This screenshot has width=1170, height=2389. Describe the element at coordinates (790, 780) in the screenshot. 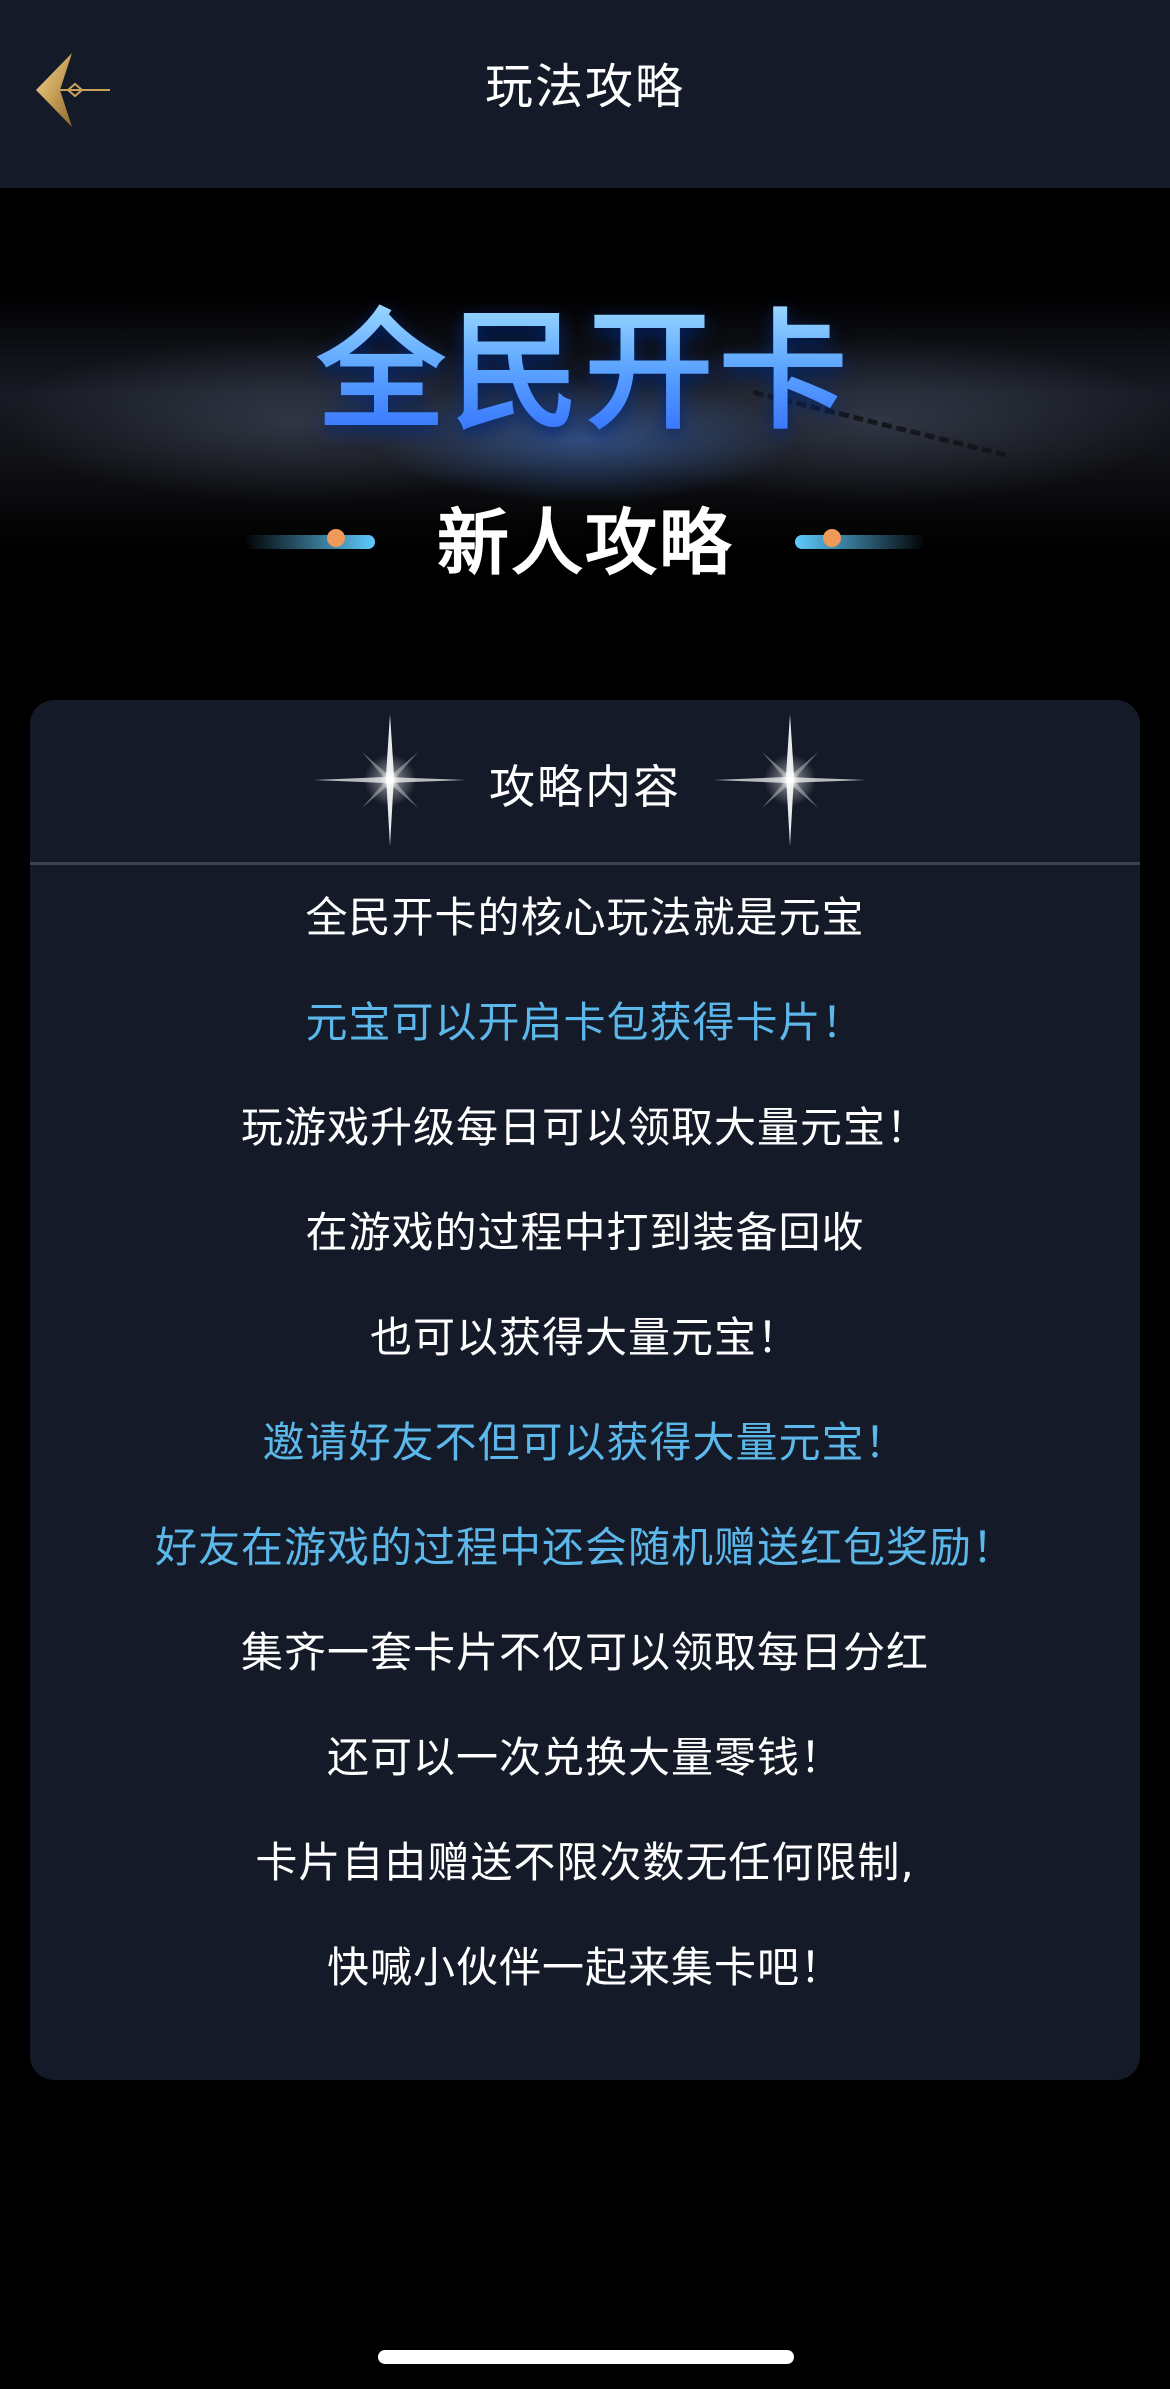

I see `sparkle-icon` at that location.